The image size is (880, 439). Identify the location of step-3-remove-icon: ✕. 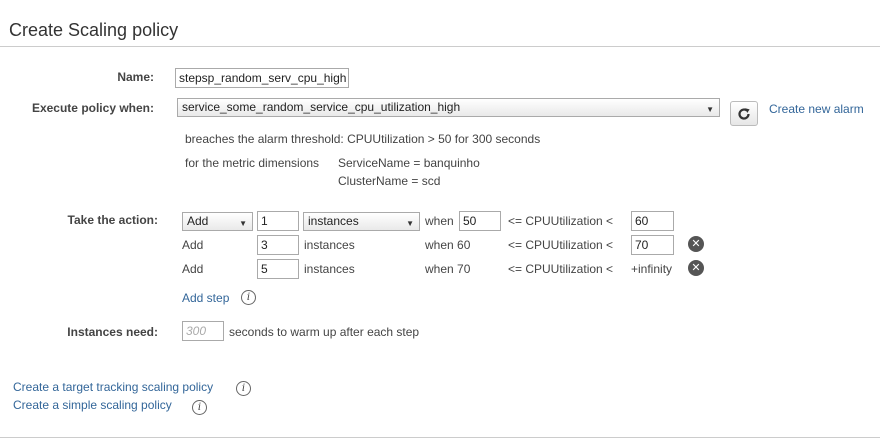
(696, 268).